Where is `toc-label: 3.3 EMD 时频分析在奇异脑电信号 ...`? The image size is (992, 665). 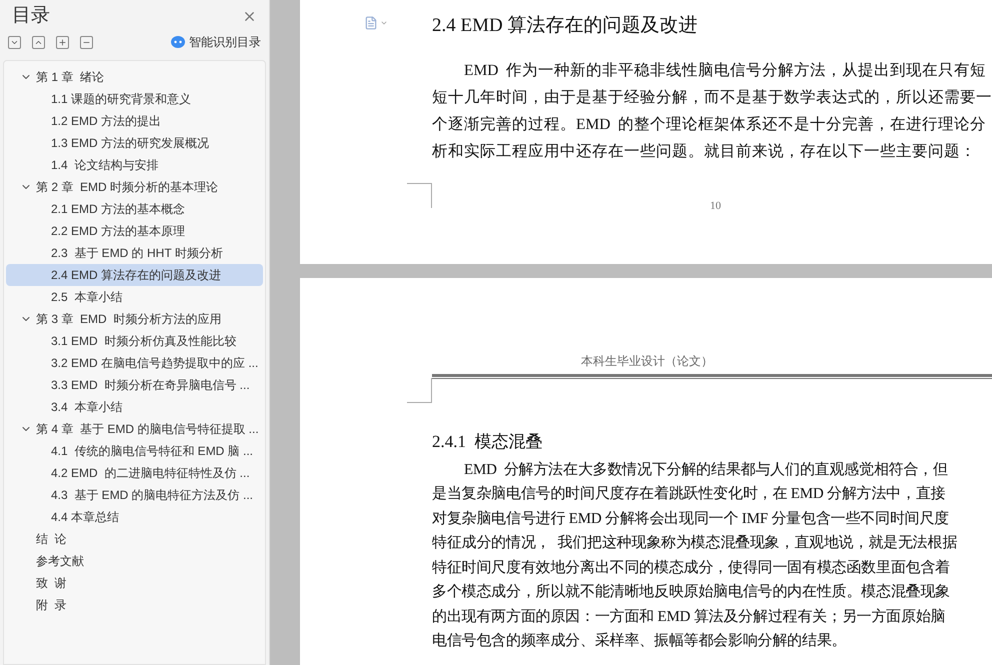 toc-label: 3.3 EMD 时频分析在奇异脑电信号 ... is located at coordinates (150, 385).